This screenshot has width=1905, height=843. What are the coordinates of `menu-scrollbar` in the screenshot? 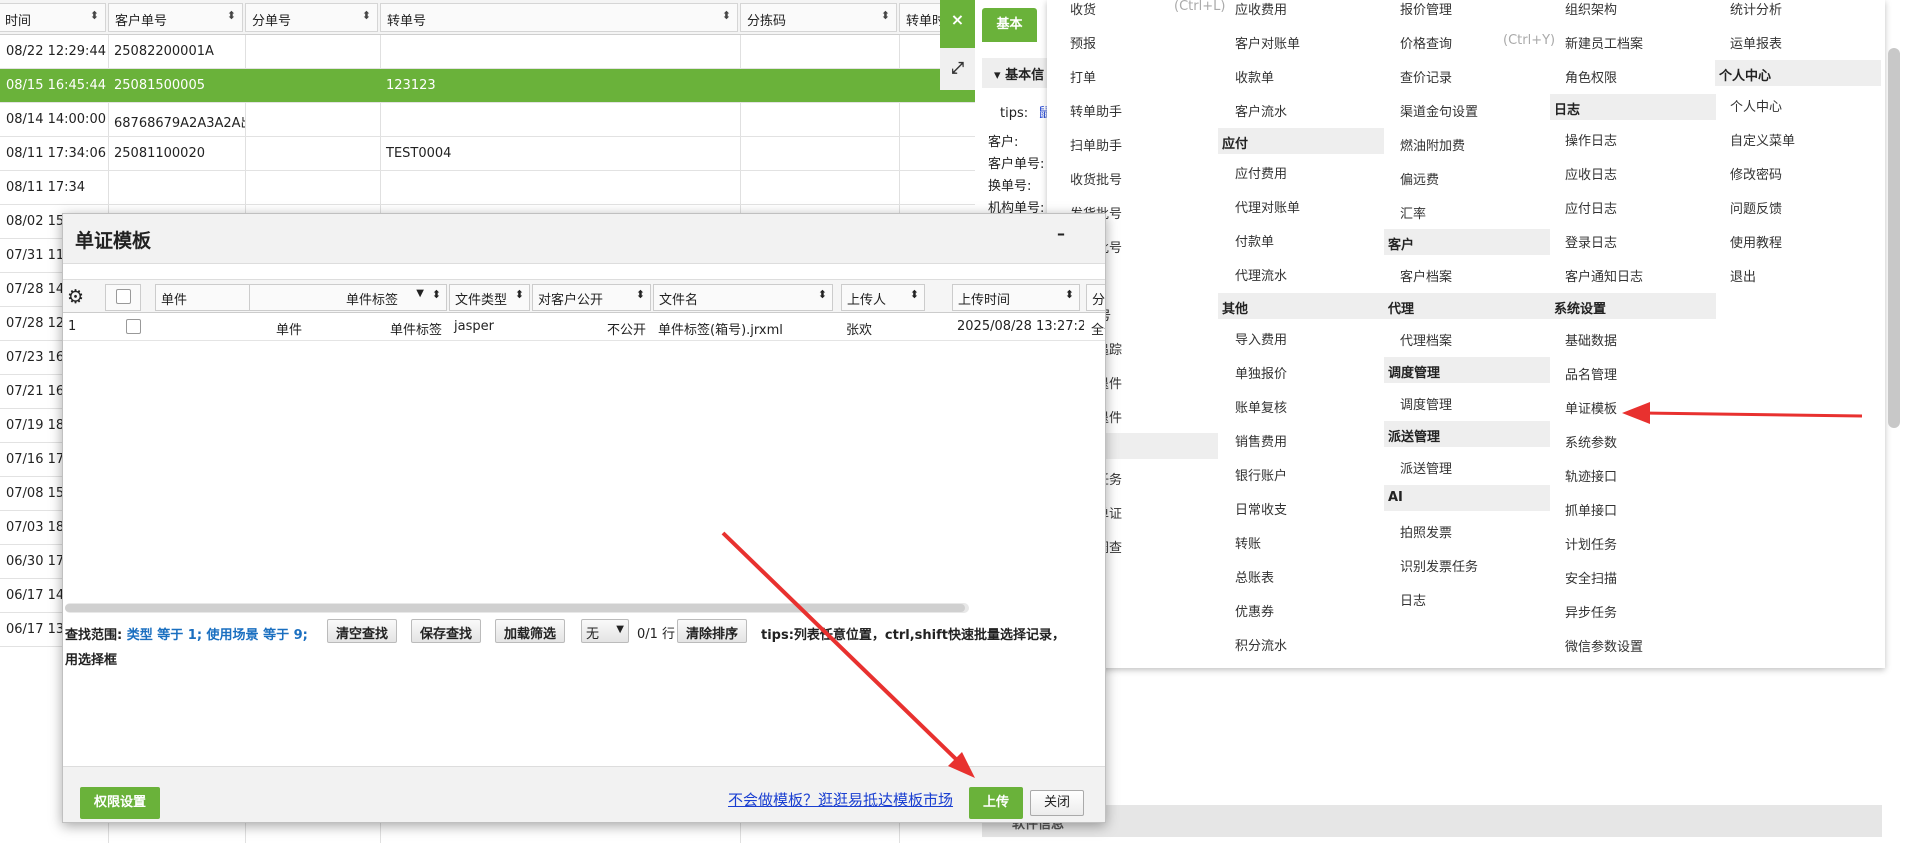 It's located at (1894, 238).